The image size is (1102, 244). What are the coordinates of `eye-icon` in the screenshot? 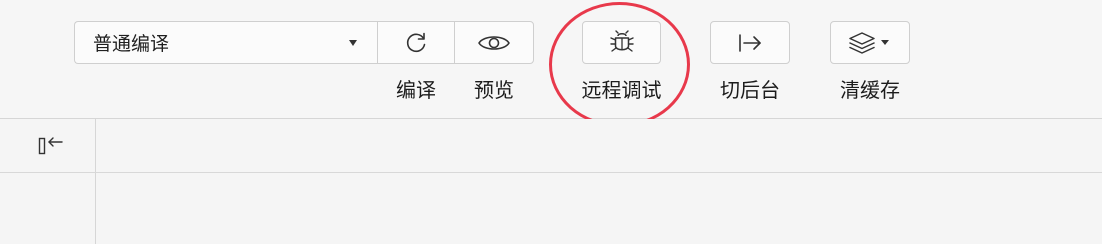 It's located at (494, 43).